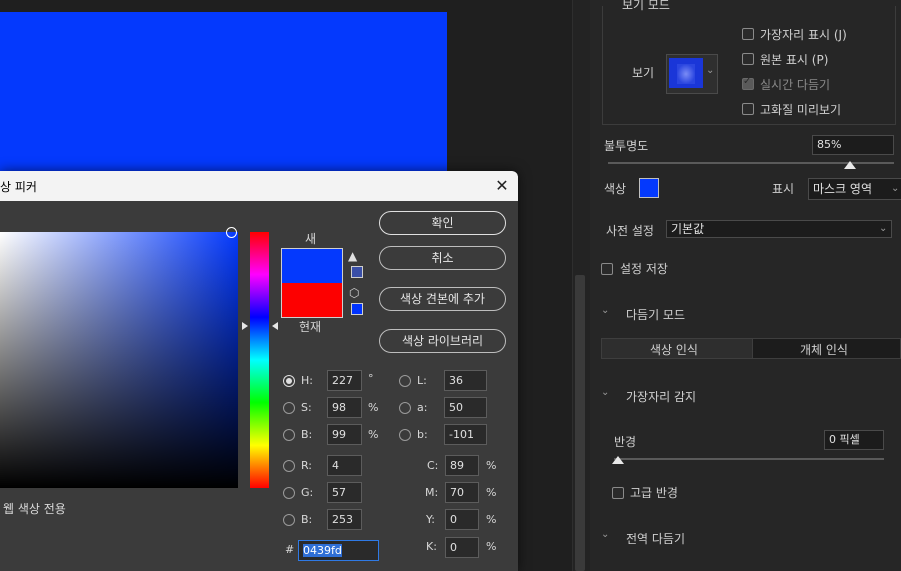 This screenshot has height=571, width=901. I want to click on hq-preview-checkbox, so click(748, 109).